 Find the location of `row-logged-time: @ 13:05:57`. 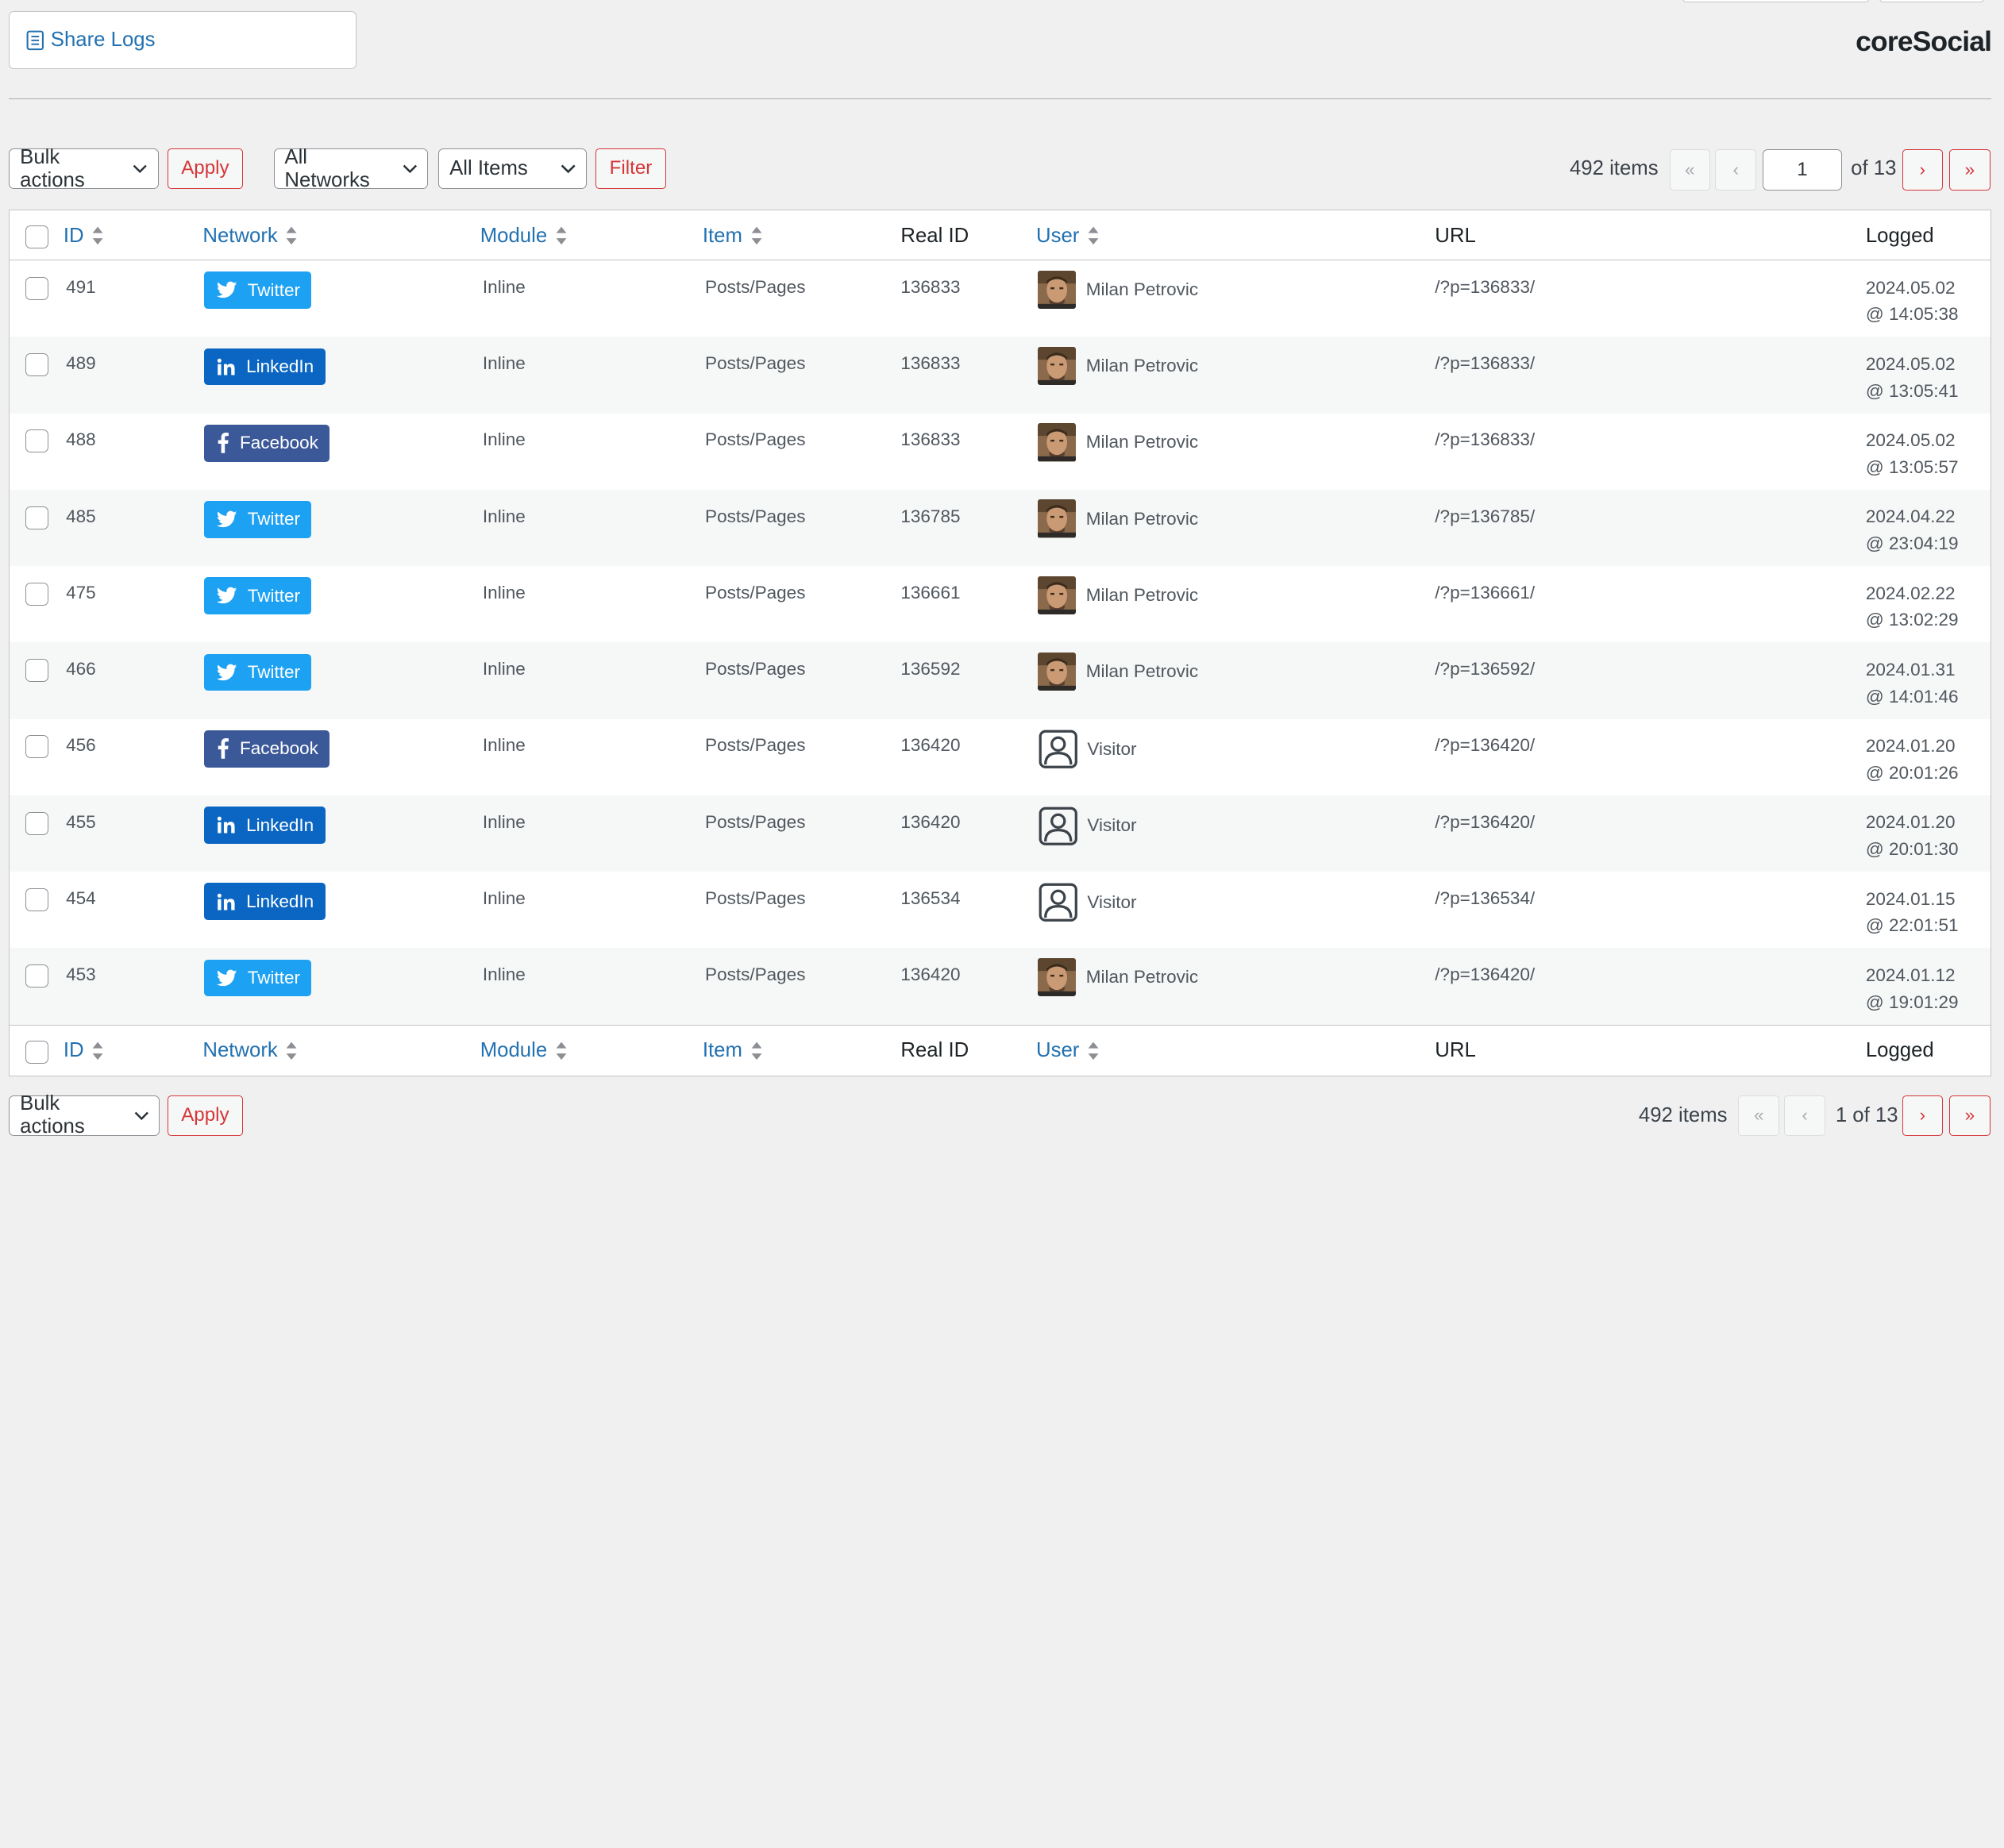

row-logged-time: @ 13:05:57 is located at coordinates (1912, 466).